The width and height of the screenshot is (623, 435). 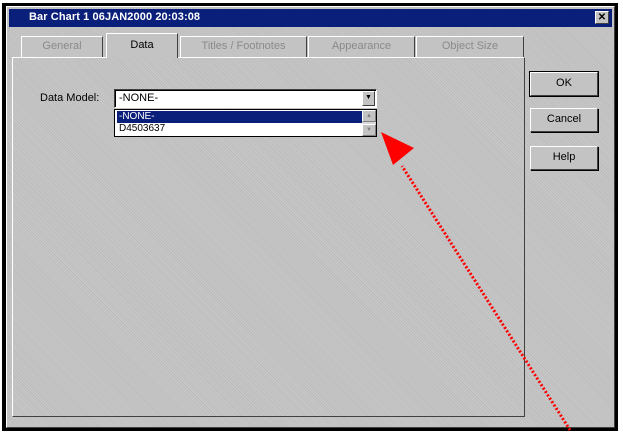 I want to click on window-title: Bar Chart 1 06JAN2000 20:03:08, so click(x=115, y=17).